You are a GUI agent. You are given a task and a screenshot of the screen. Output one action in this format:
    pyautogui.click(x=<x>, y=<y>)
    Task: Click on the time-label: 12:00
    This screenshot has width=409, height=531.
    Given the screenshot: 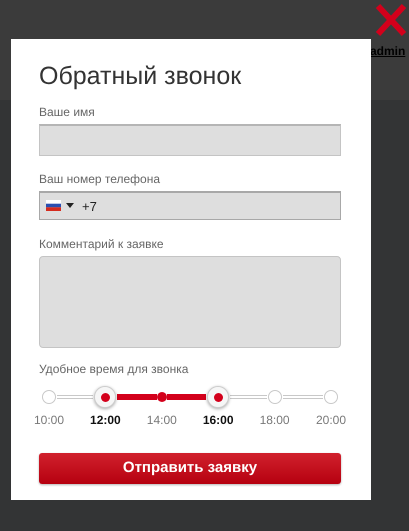 What is the action you would take?
    pyautogui.click(x=105, y=420)
    